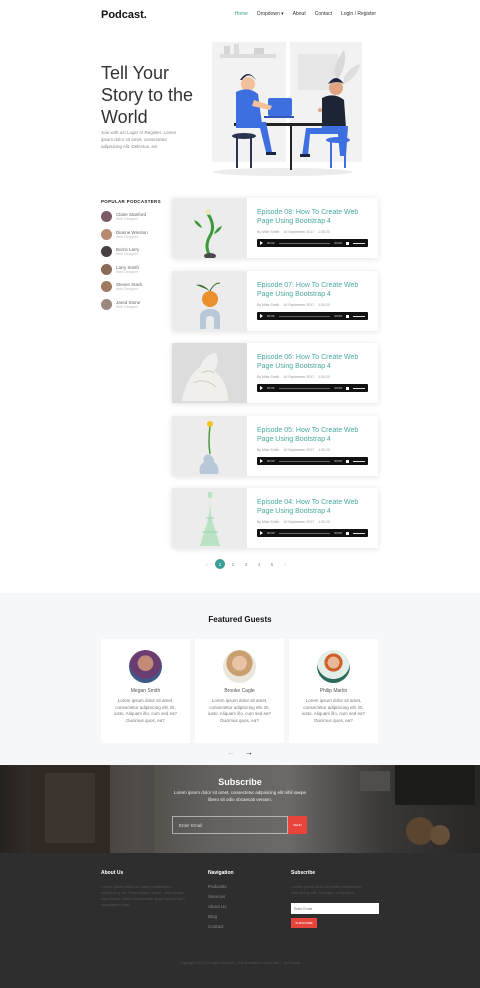 The width and height of the screenshot is (480, 988). I want to click on footer-about-title: About Us, so click(112, 873).